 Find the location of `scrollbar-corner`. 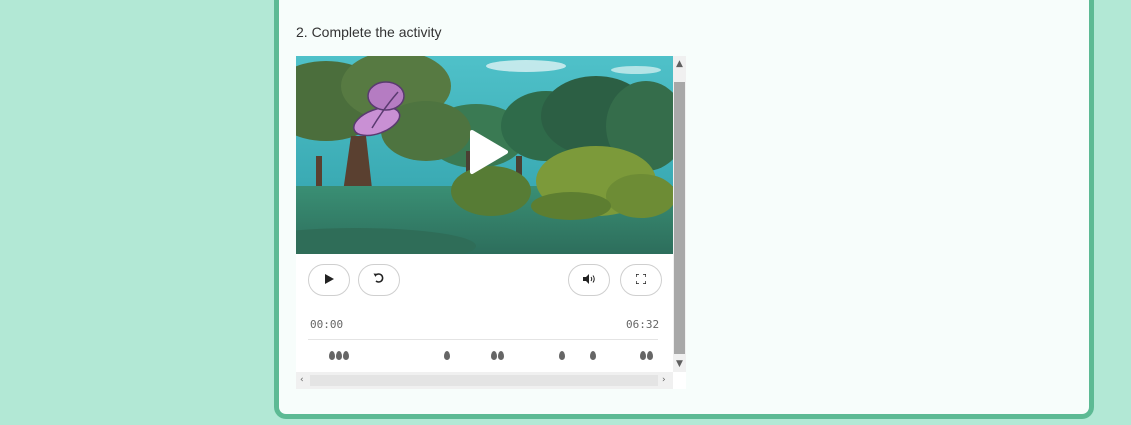

scrollbar-corner is located at coordinates (679, 380).